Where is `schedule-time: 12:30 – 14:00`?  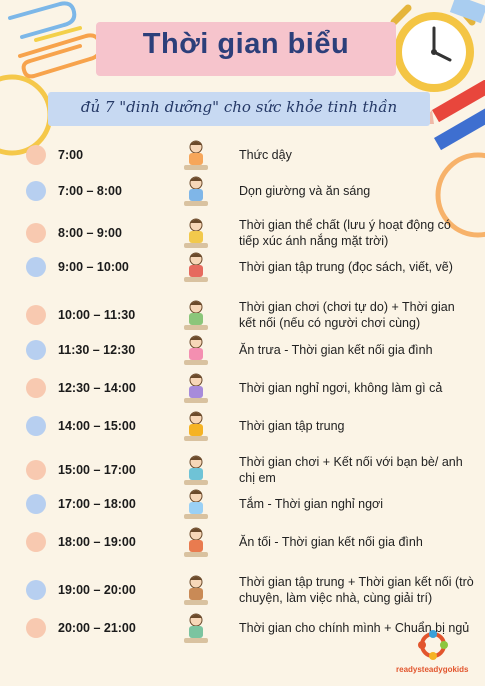 schedule-time: 12:30 – 14:00 is located at coordinates (97, 388).